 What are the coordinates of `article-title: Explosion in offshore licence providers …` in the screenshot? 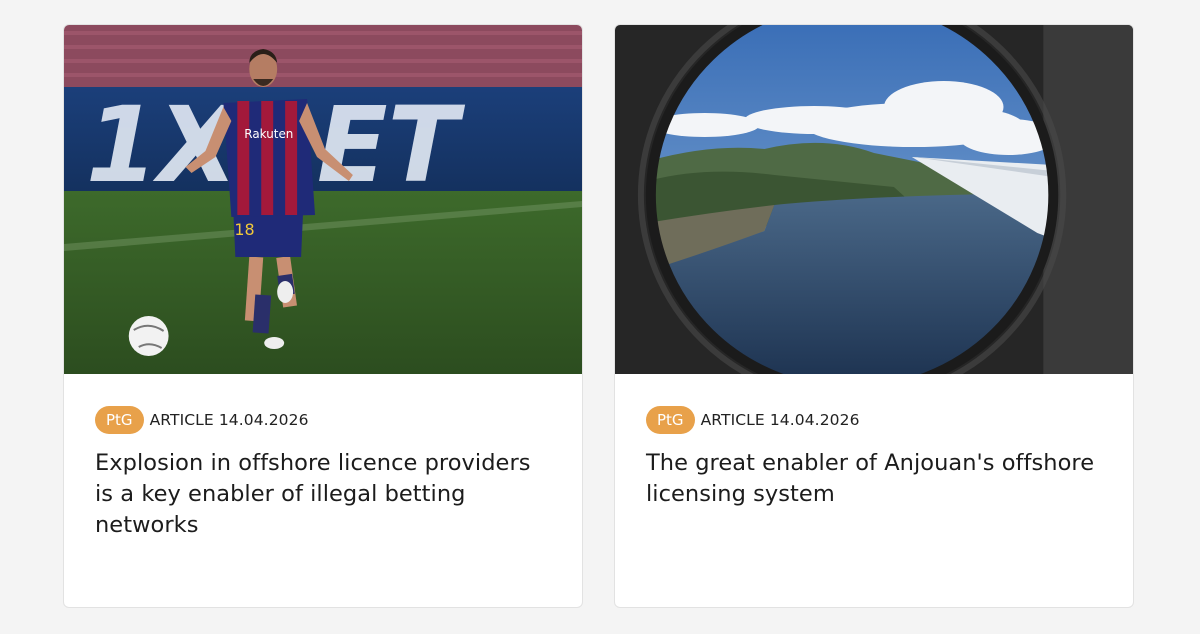 It's located at (324, 494).